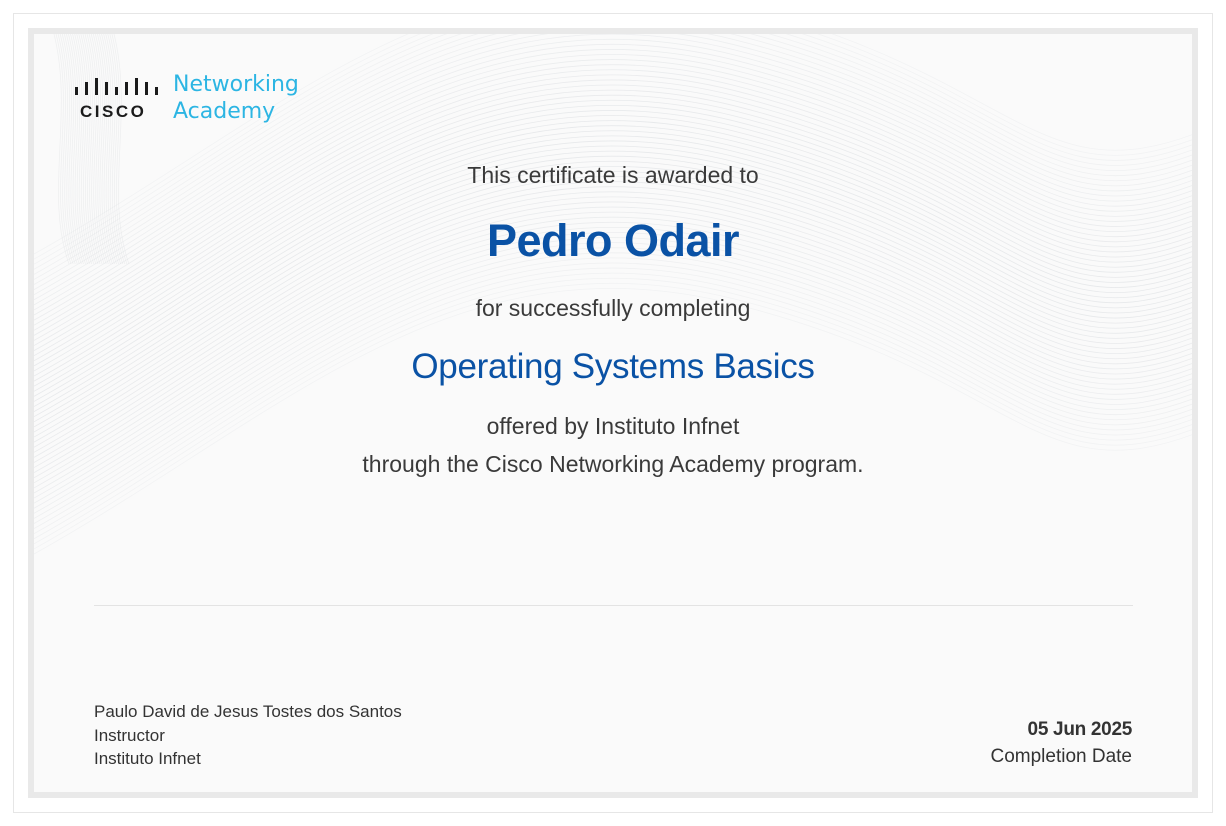 This screenshot has height=826, width=1226. Describe the element at coordinates (224, 111) in the screenshot. I see `logo-academy-text: Academy` at that location.